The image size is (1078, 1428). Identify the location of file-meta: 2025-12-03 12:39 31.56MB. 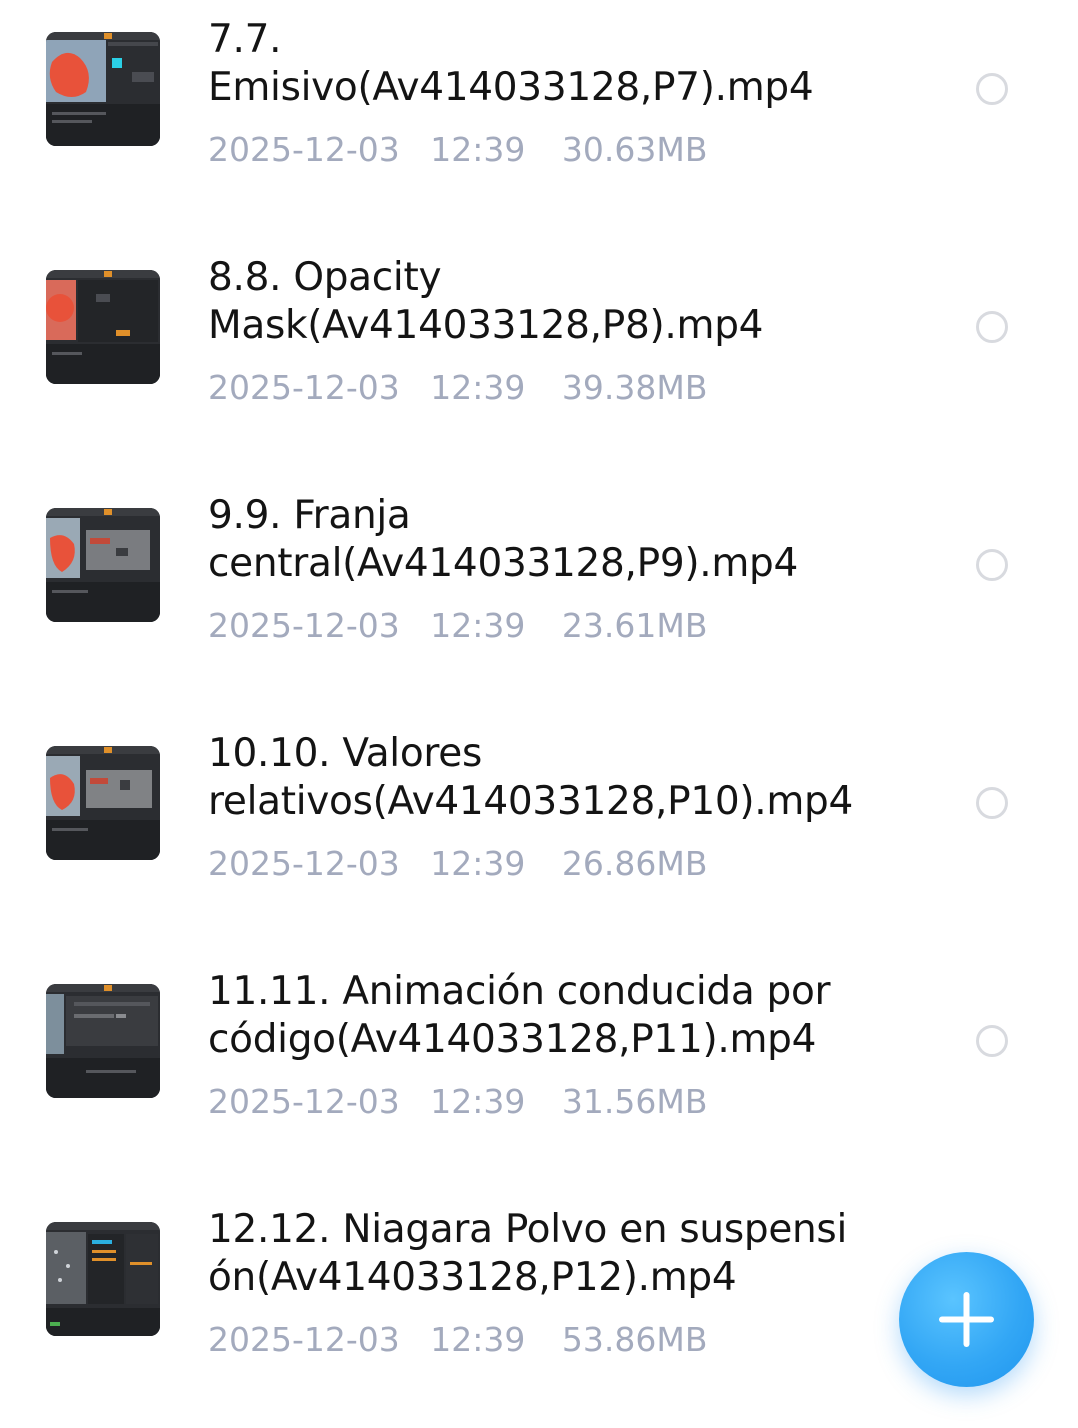
(457, 1102).